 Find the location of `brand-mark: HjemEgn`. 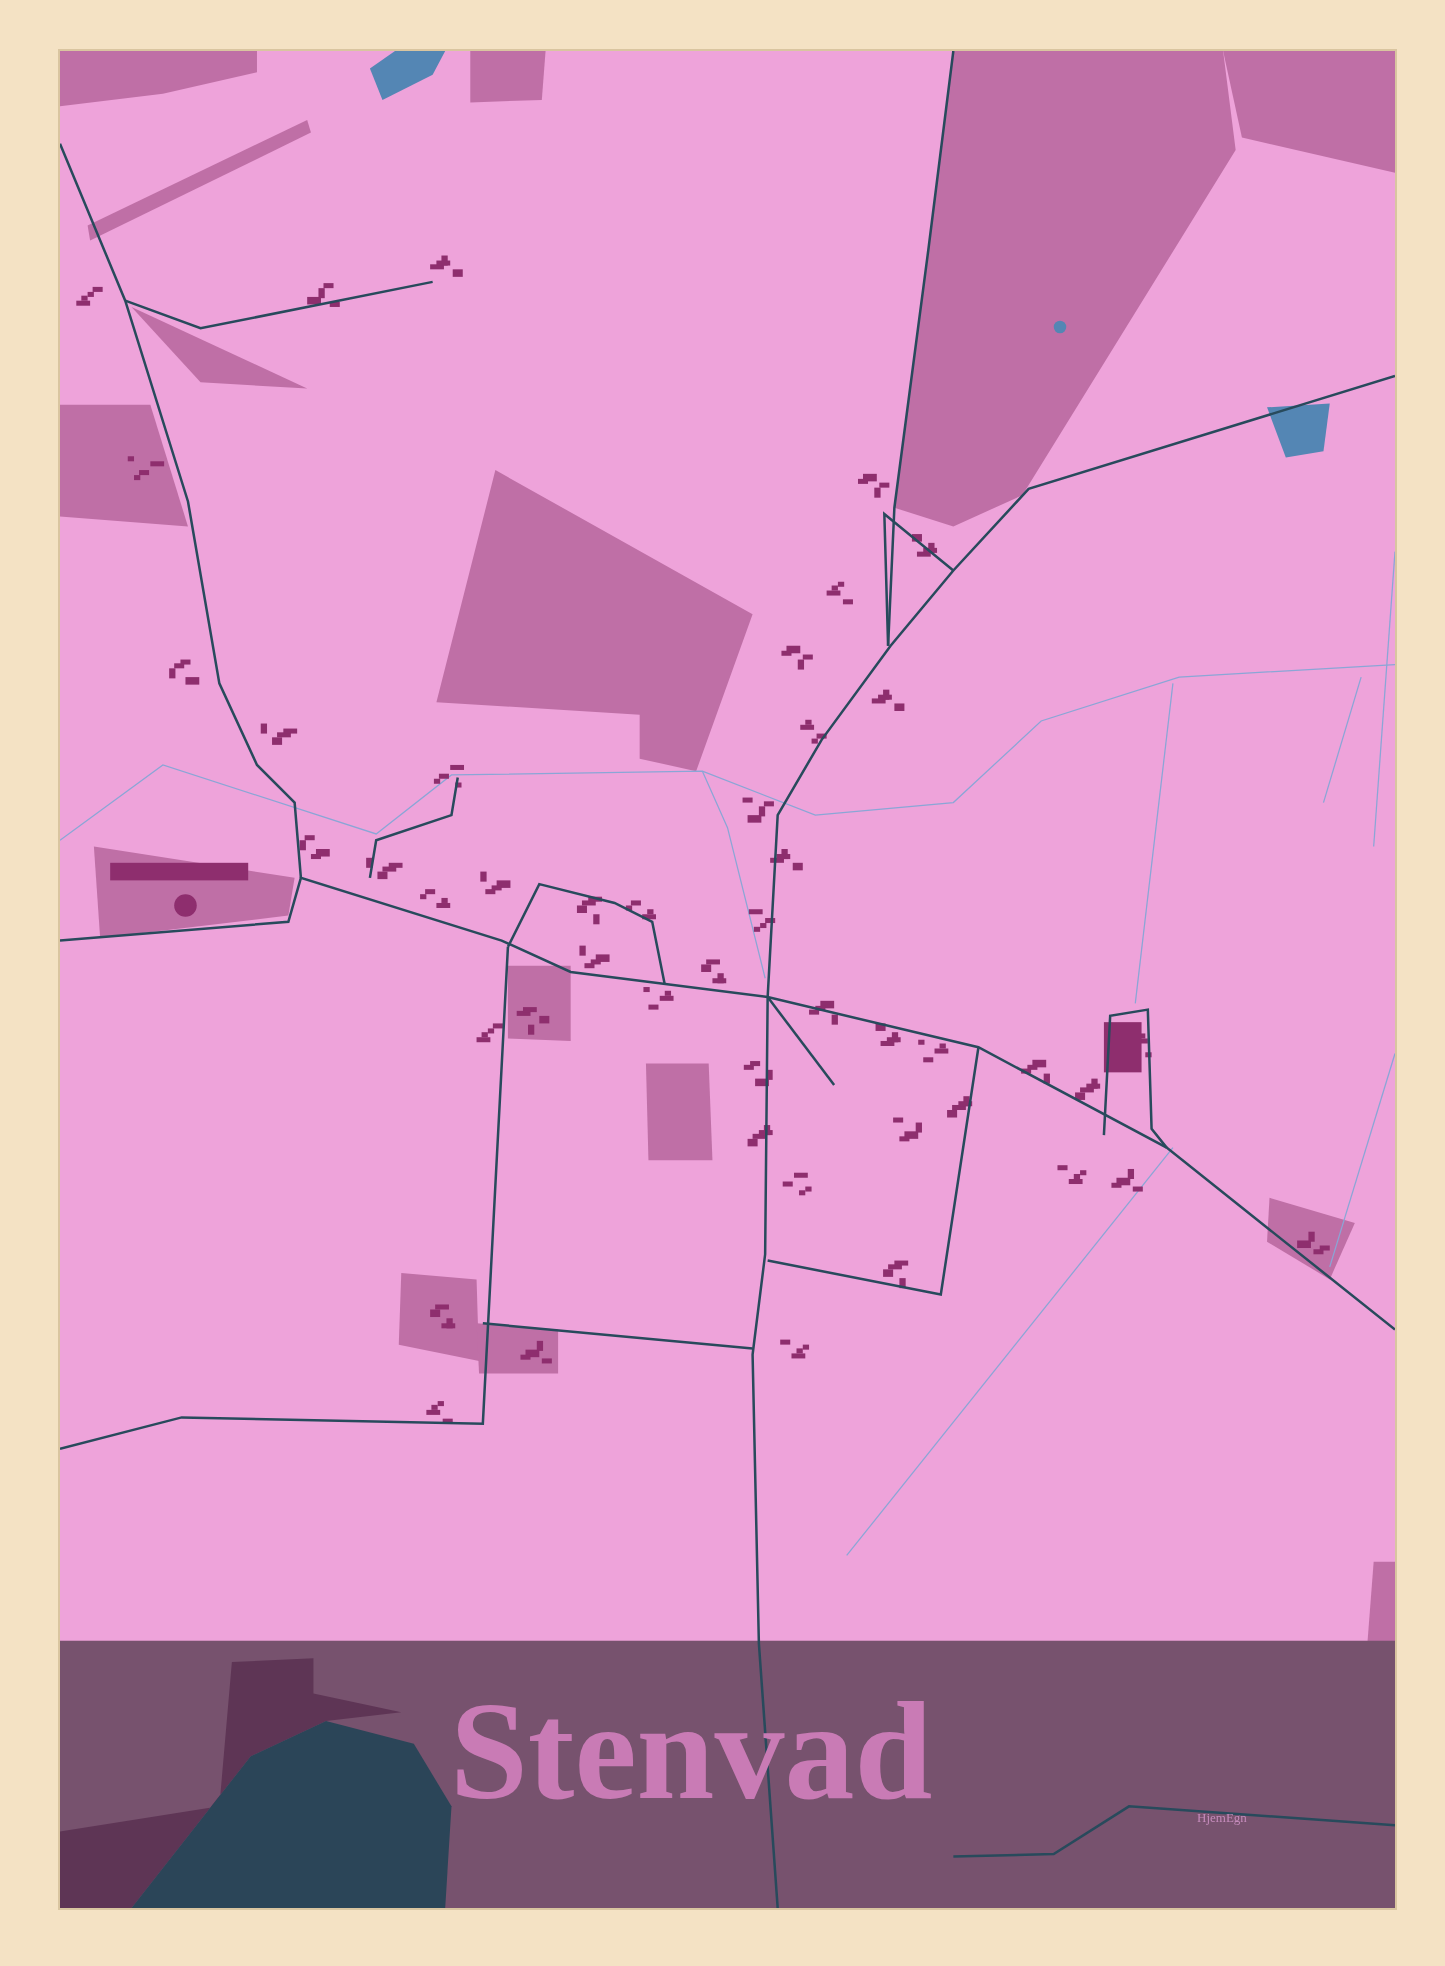

brand-mark: HjemEgn is located at coordinates (1222, 1817).